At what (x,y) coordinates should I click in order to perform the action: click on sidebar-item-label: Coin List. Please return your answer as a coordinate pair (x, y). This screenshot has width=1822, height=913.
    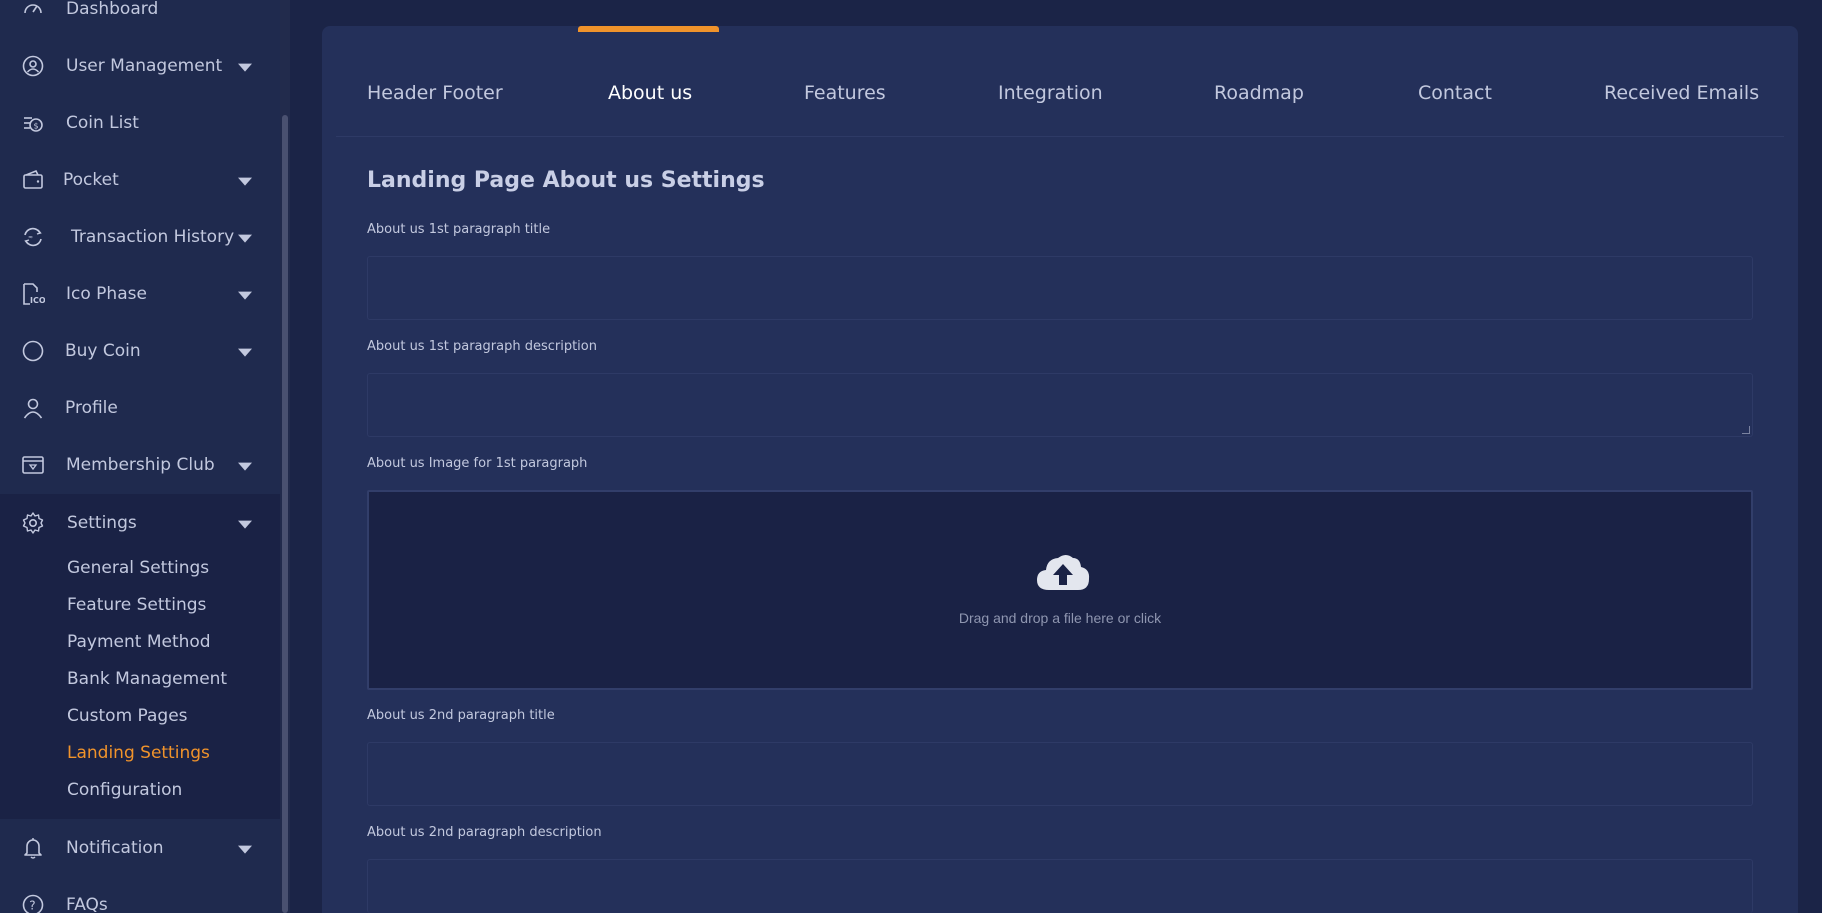
    Looking at the image, I should click on (102, 122).